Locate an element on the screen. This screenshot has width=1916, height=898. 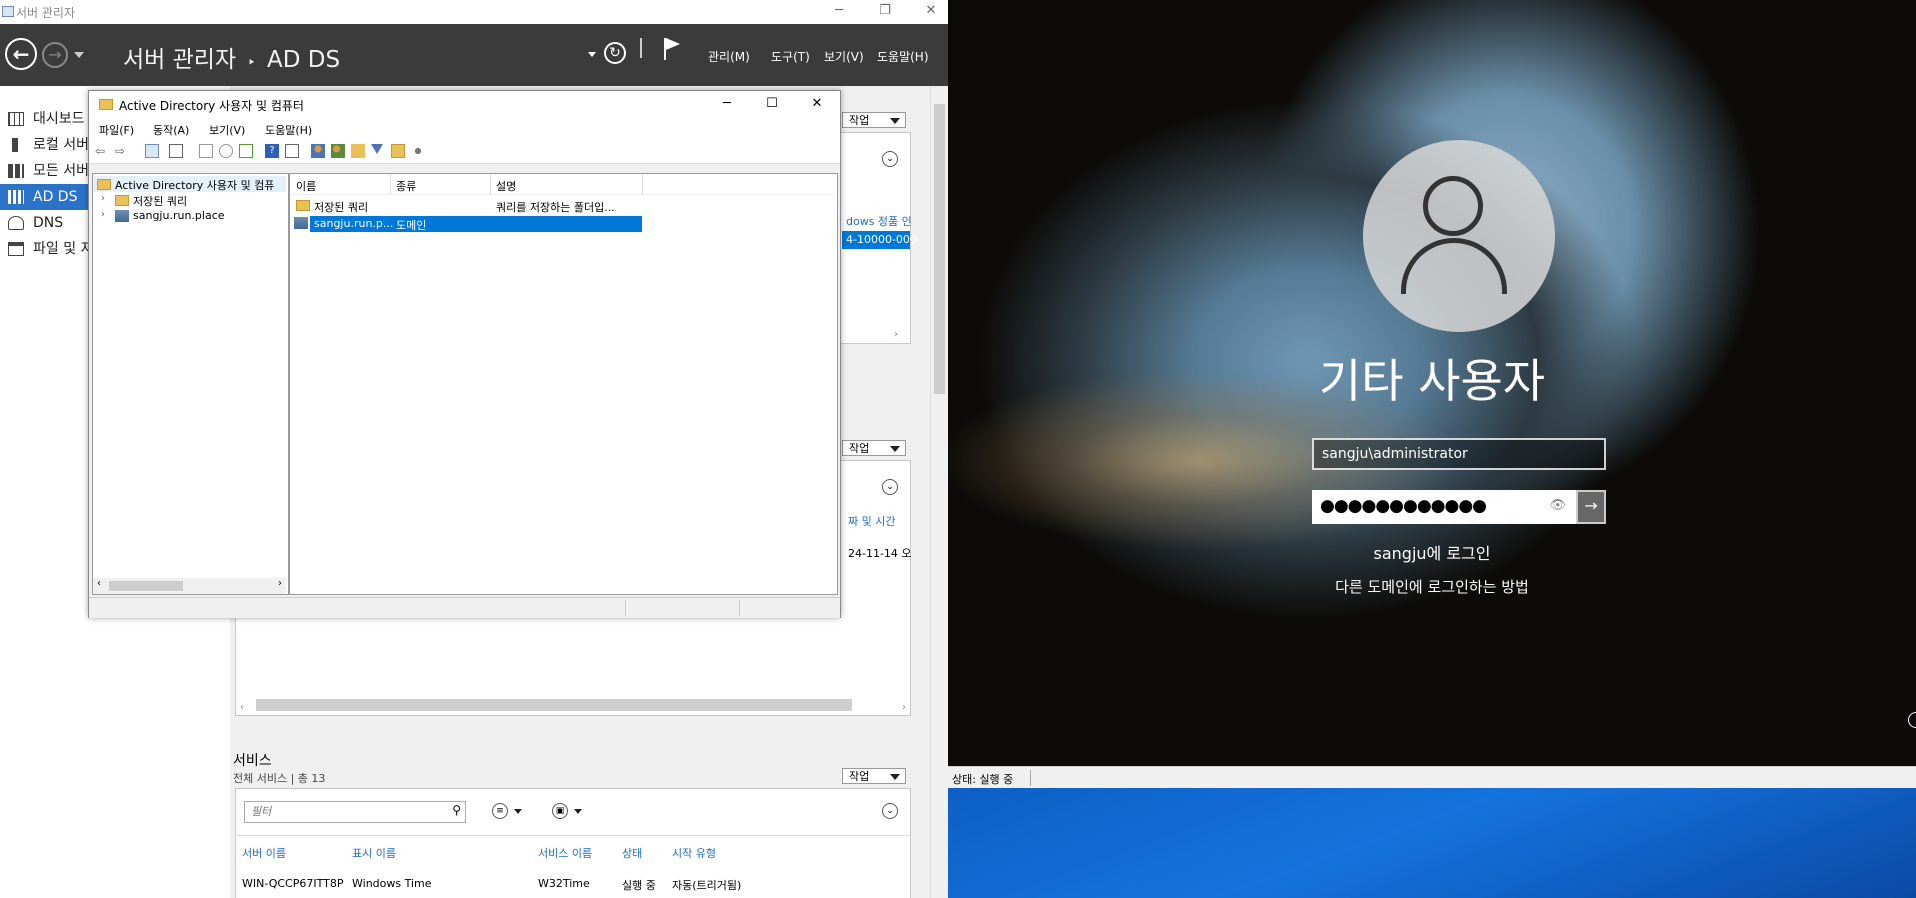
submit-arrow-icon: → is located at coordinates (1591, 507).